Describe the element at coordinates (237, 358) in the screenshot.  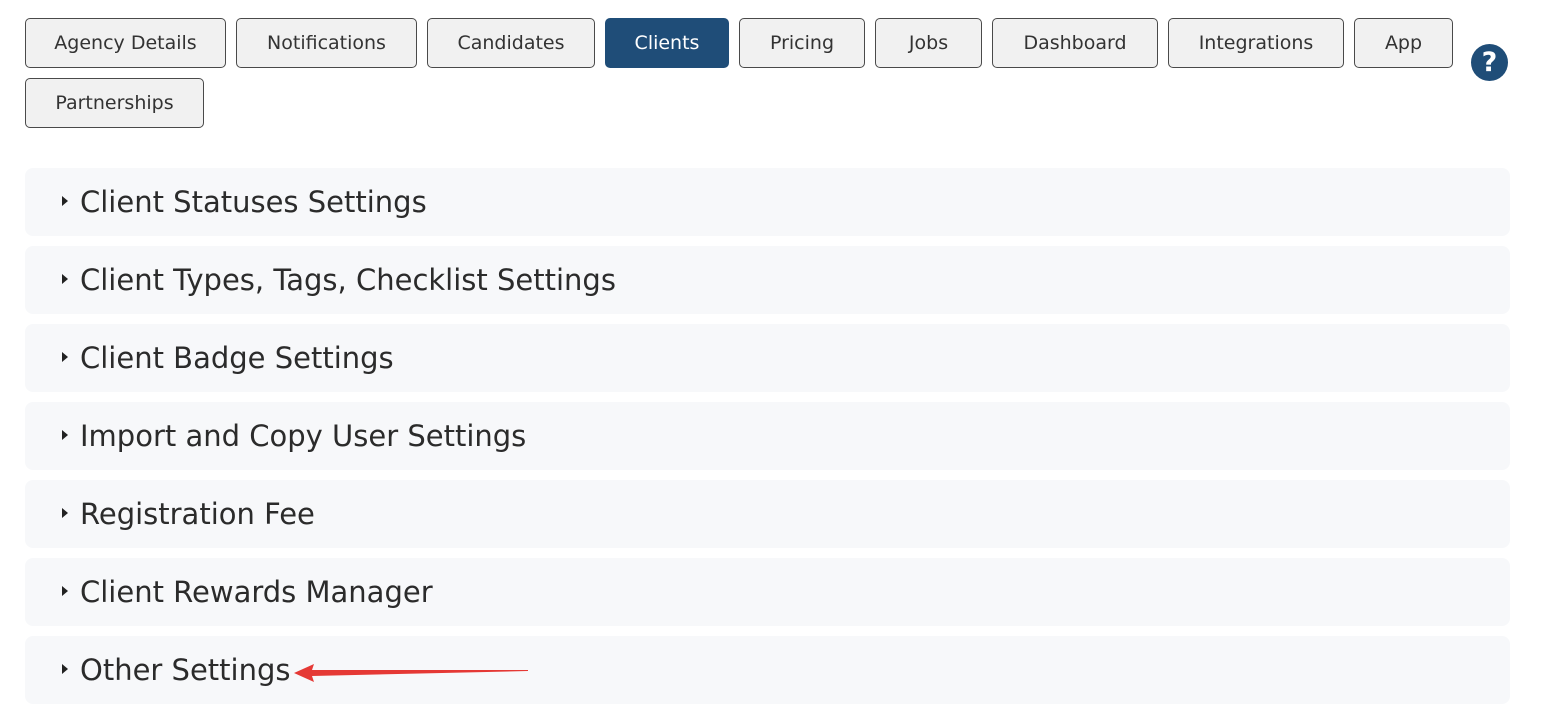
I see `section-label: Client Badge Settings` at that location.